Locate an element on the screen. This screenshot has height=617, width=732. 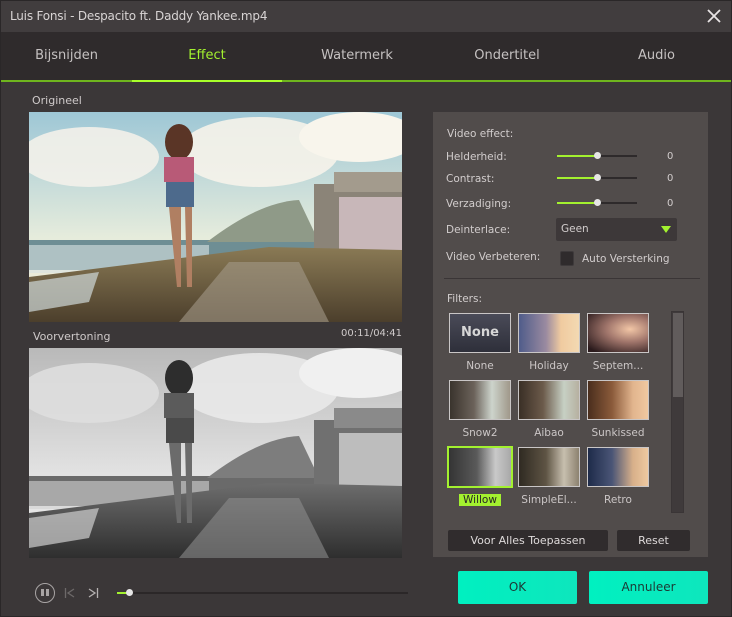
tab-underline is located at coordinates (366, 81).